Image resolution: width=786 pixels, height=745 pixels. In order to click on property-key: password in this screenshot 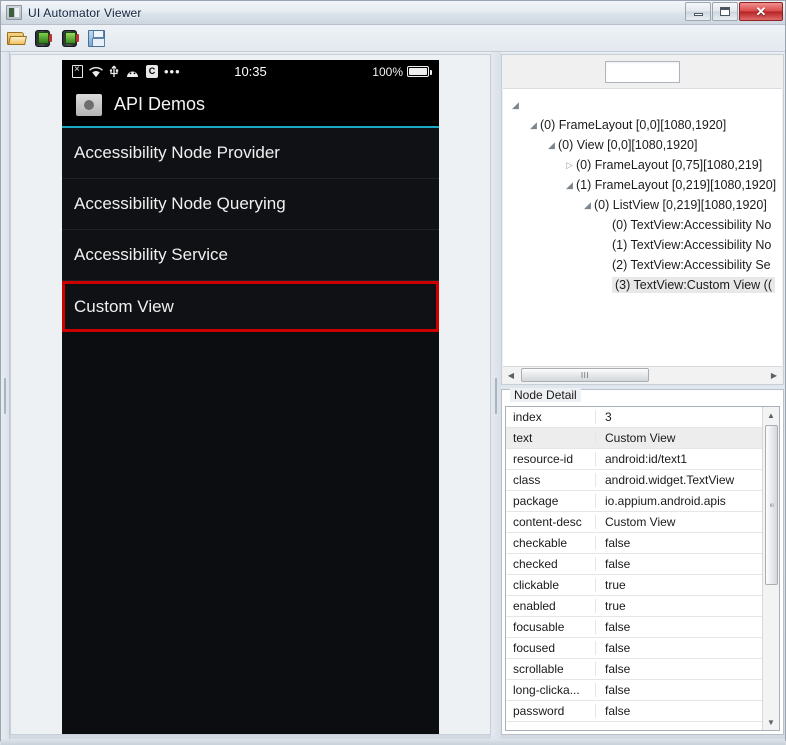, I will do `click(551, 711)`.